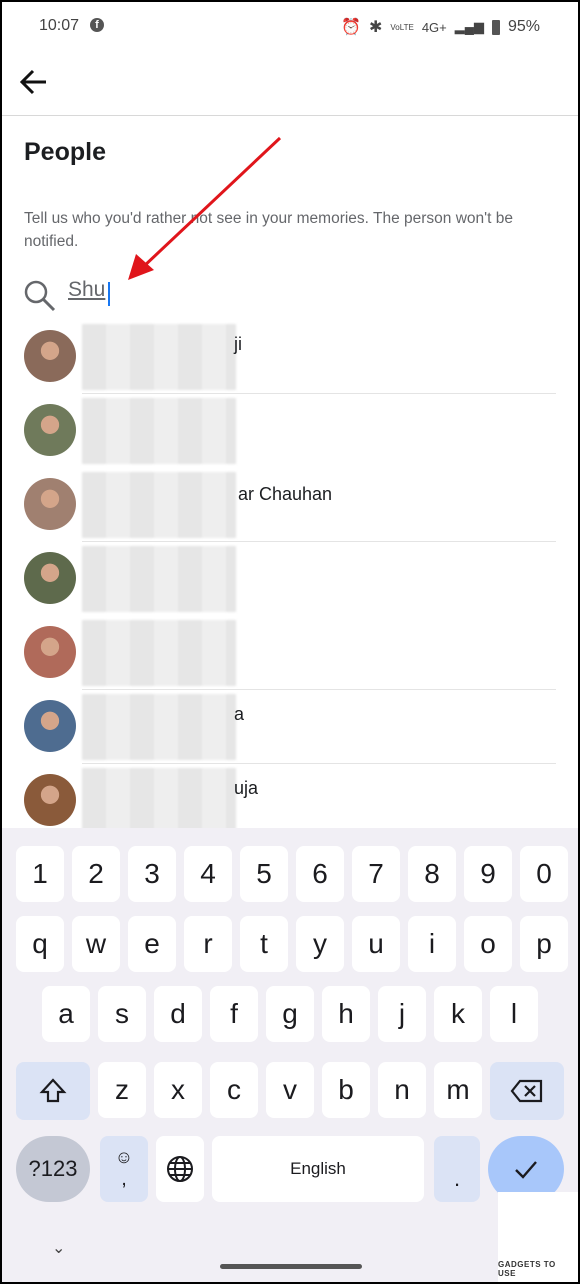  I want to click on key-l: l, so click(514, 1014).